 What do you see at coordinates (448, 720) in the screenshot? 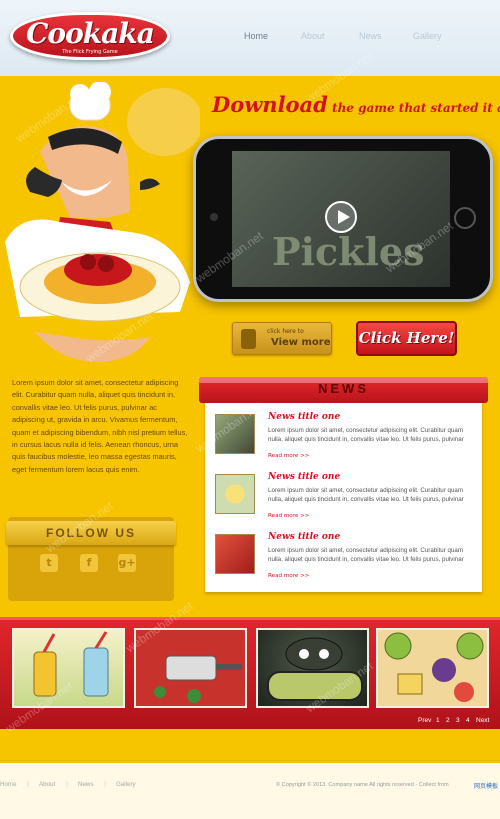
I see `pager-page-2: 2` at bounding box center [448, 720].